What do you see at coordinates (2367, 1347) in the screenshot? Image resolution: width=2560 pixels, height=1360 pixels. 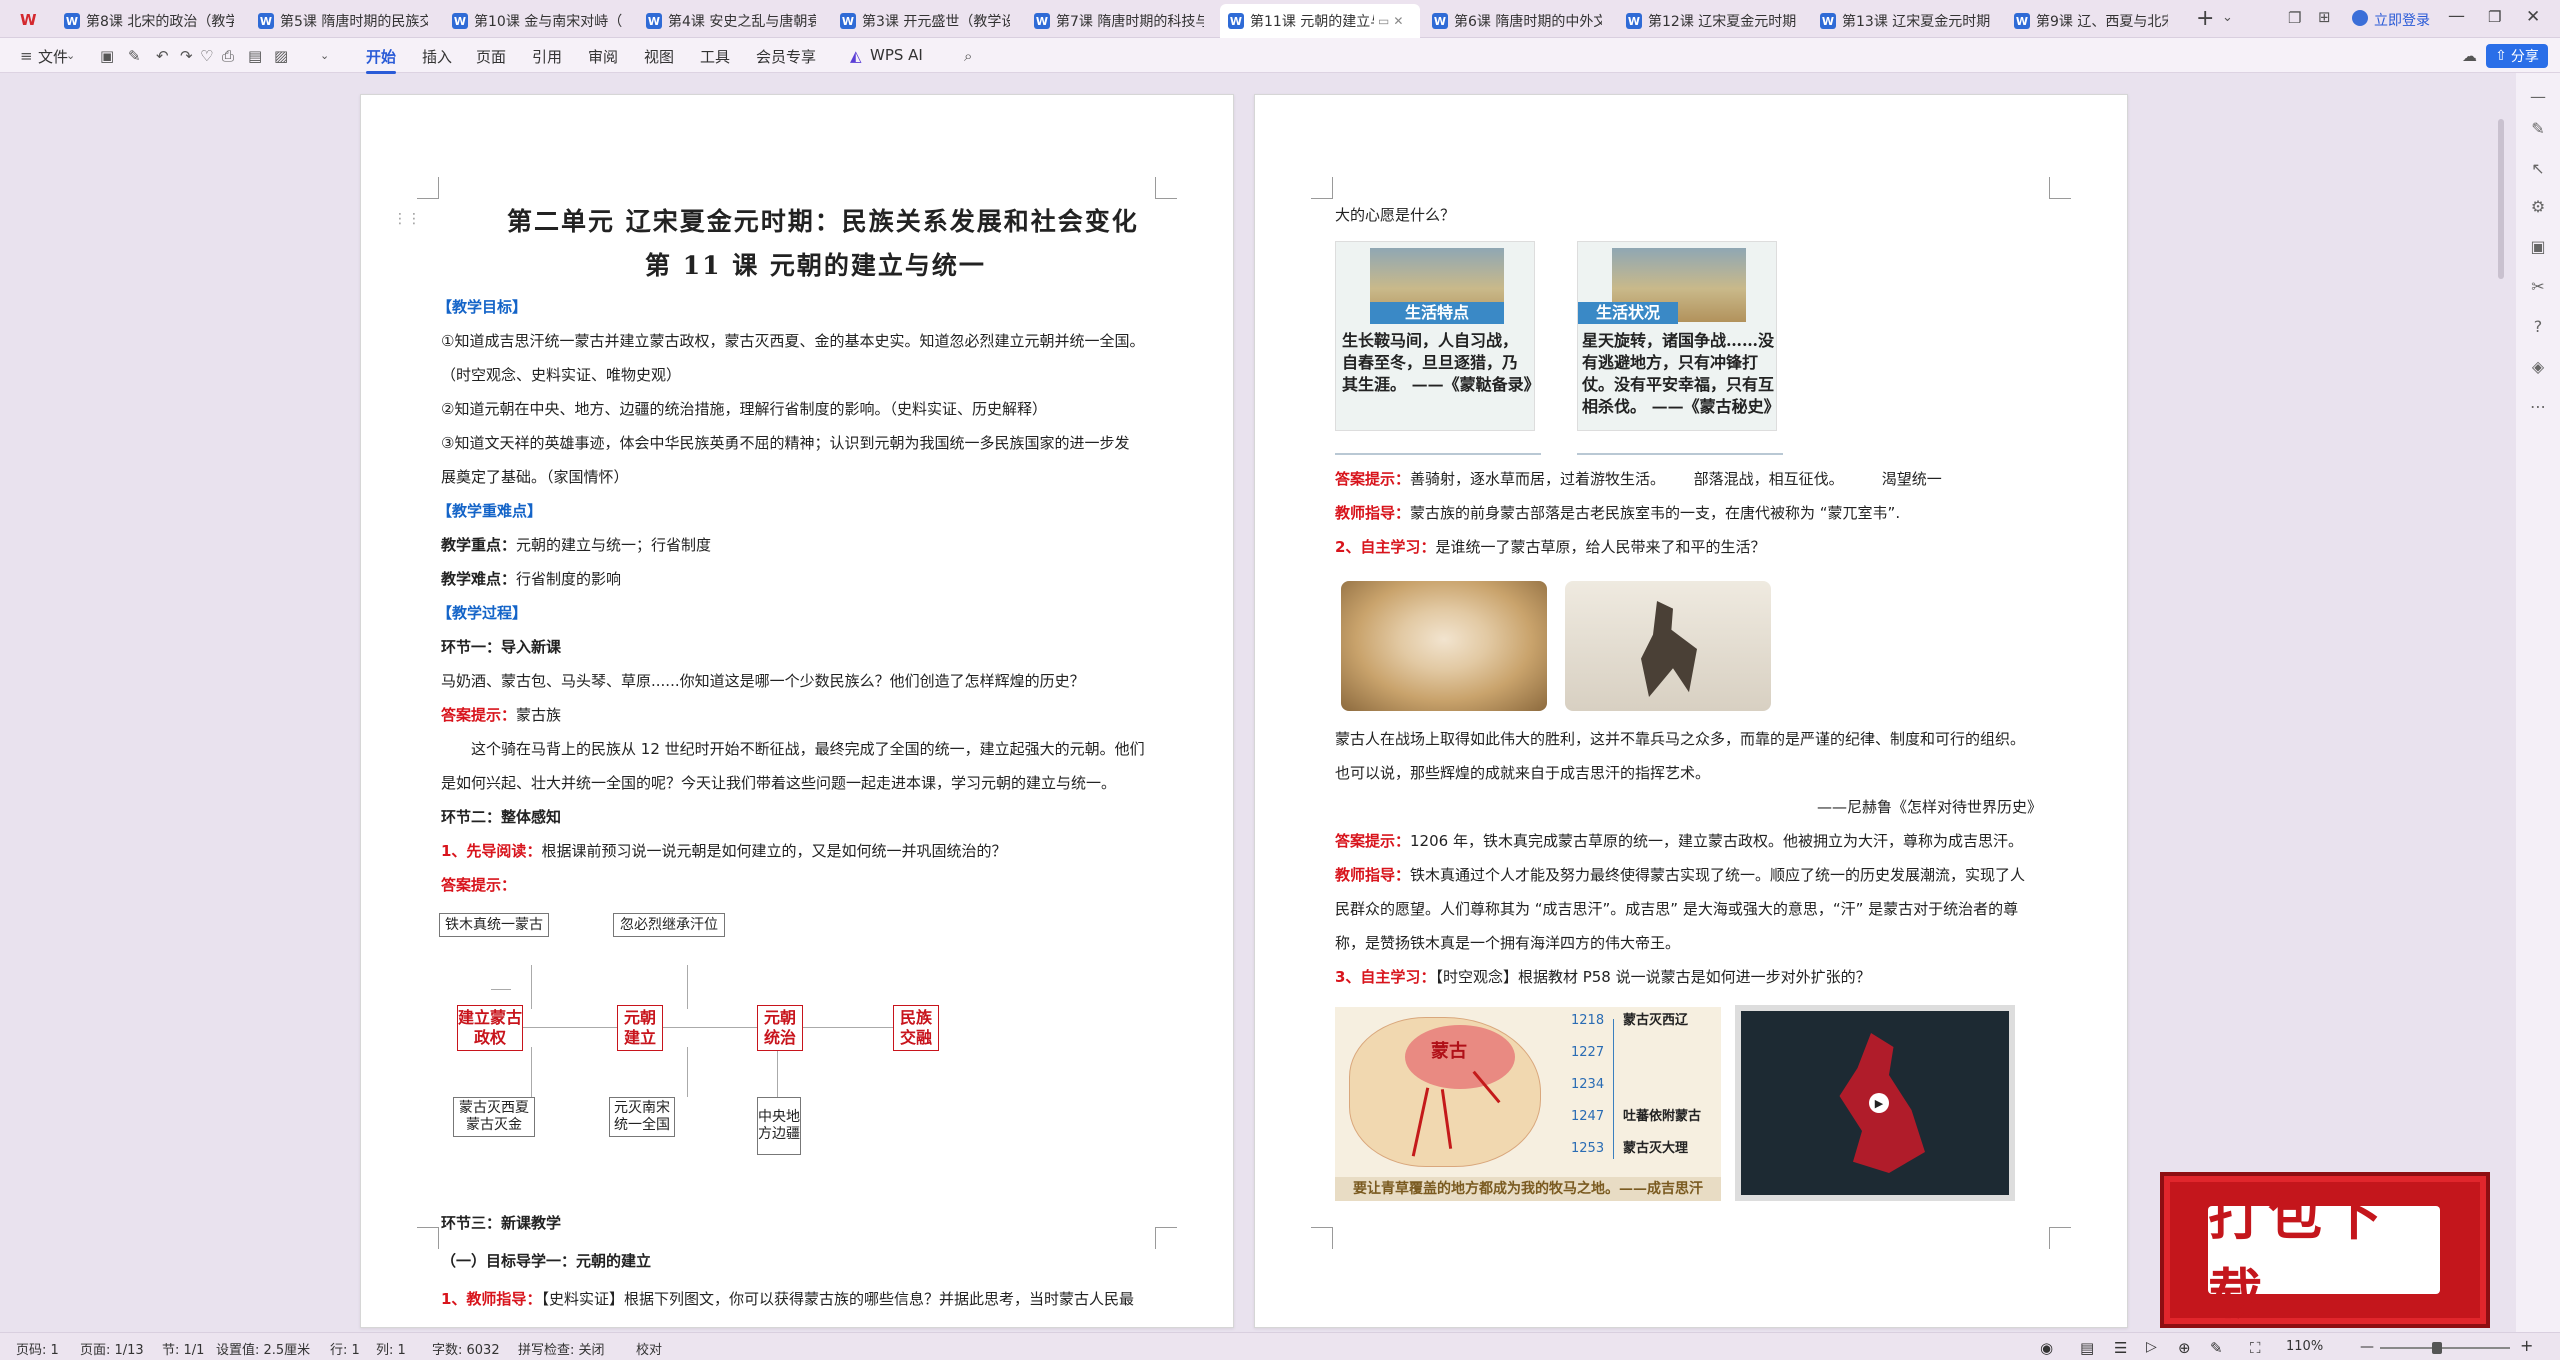 I see `zoom-out-icon: —` at bounding box center [2367, 1347].